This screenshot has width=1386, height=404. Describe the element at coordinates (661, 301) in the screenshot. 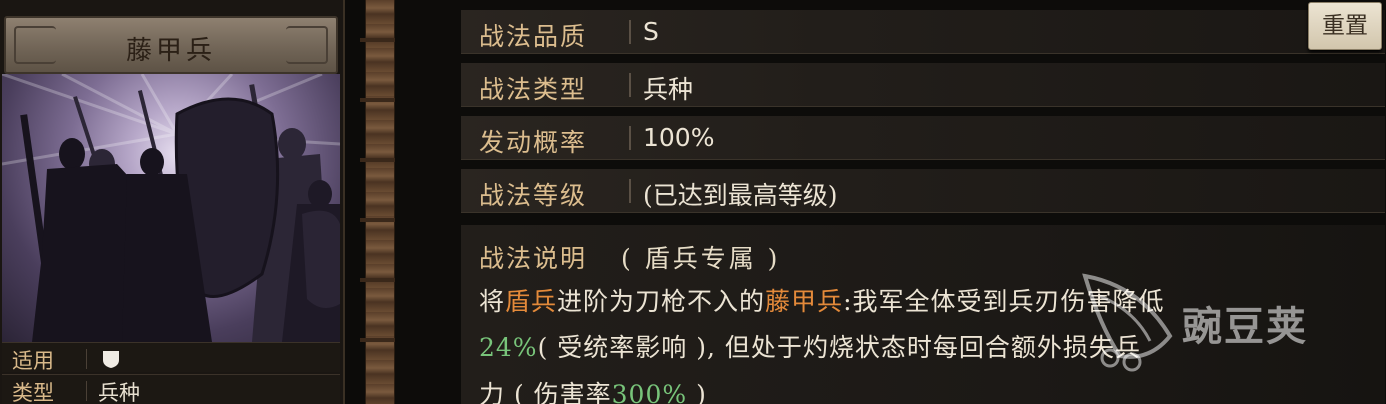

I see `description-text: 进阶为刀枪不入的` at that location.